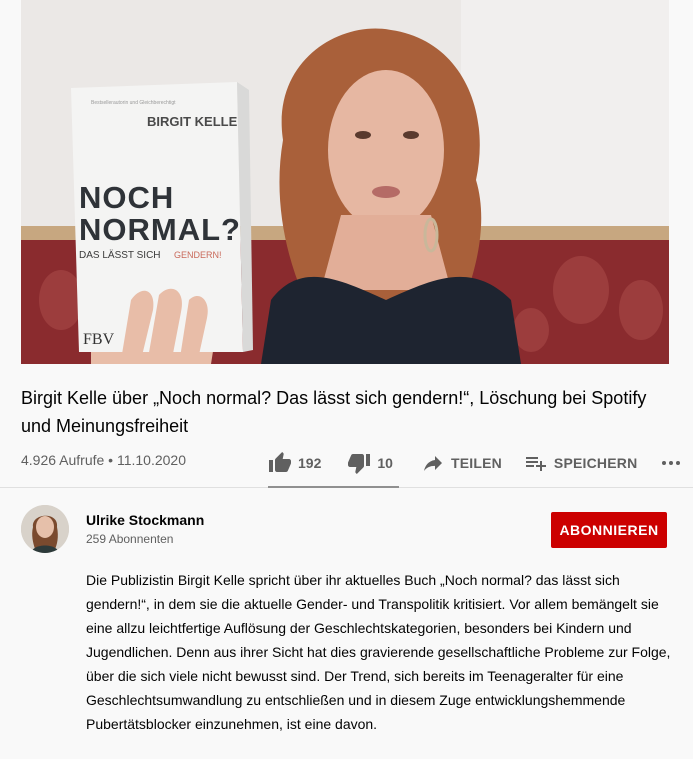 Image resolution: width=693 pixels, height=759 pixels. Describe the element at coordinates (595, 463) in the screenshot. I see `save-label: SPEICHERN` at that location.